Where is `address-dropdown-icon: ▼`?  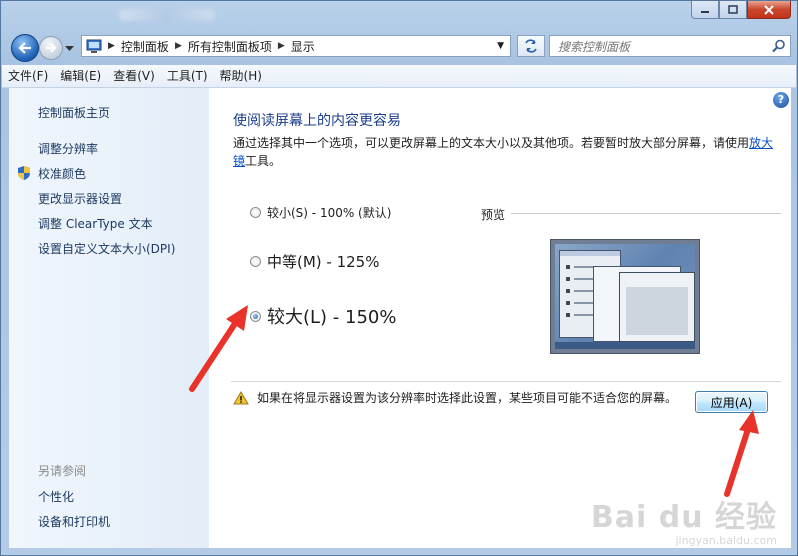 address-dropdown-icon: ▼ is located at coordinates (500, 46).